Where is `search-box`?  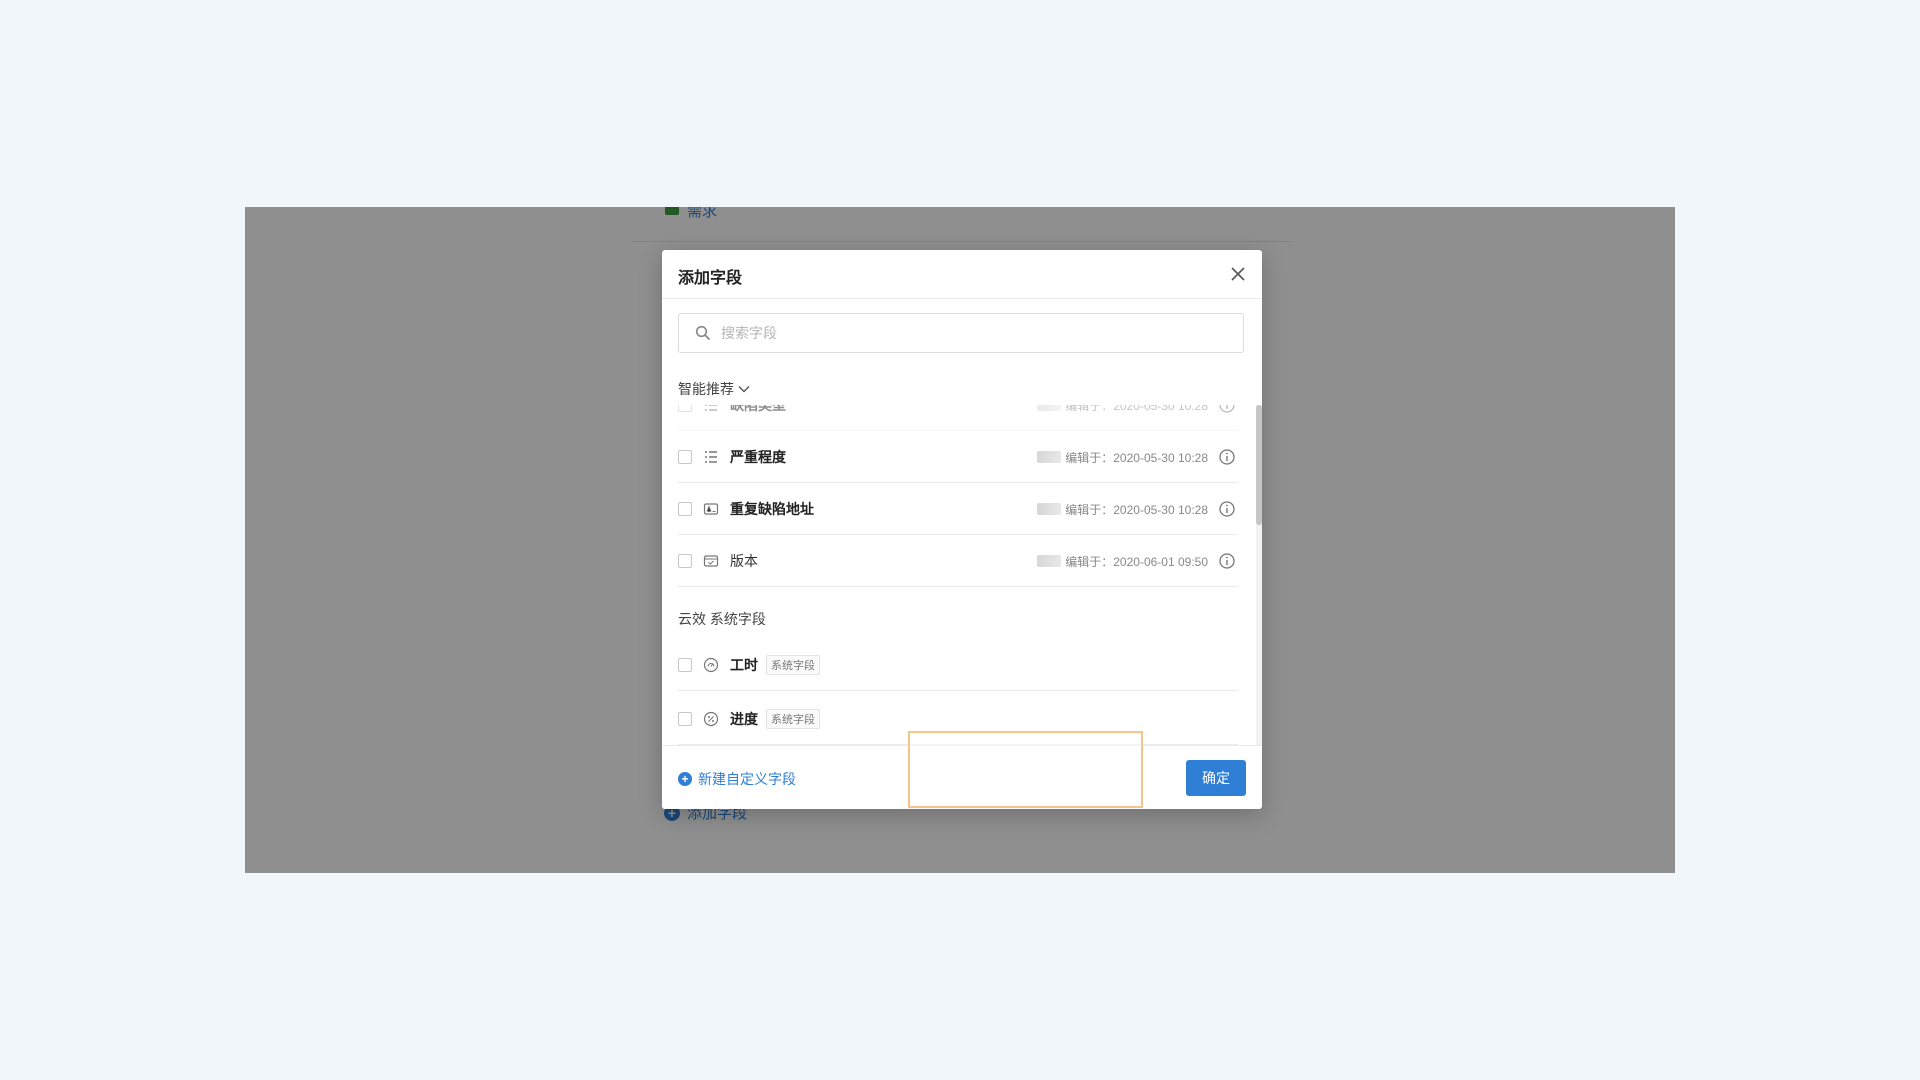
search-box is located at coordinates (961, 333).